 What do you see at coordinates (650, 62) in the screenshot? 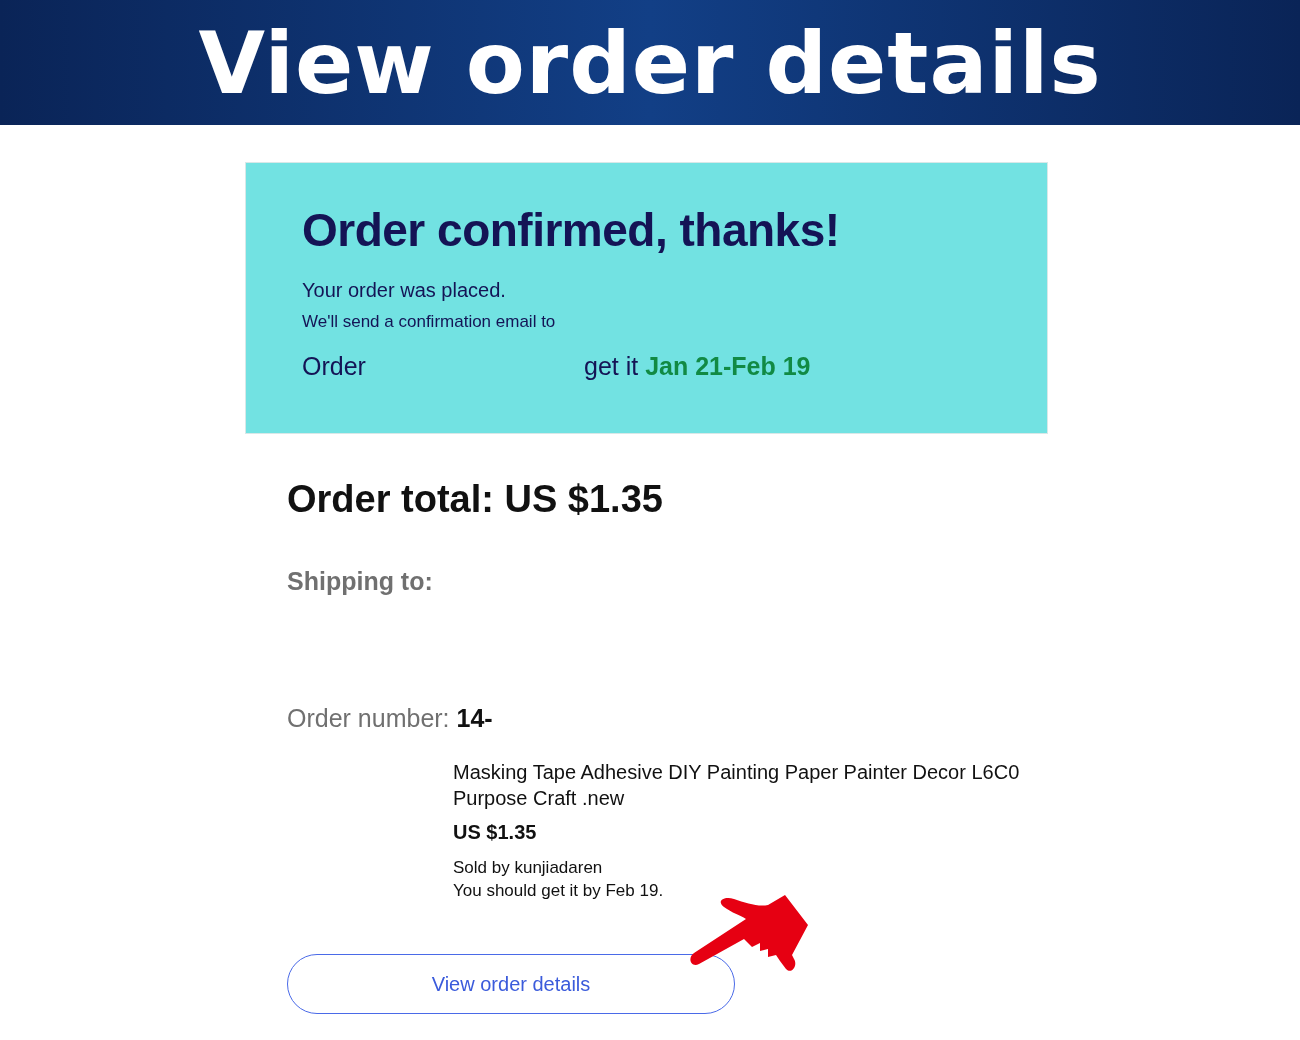
I see `banner-title: View order details` at bounding box center [650, 62].